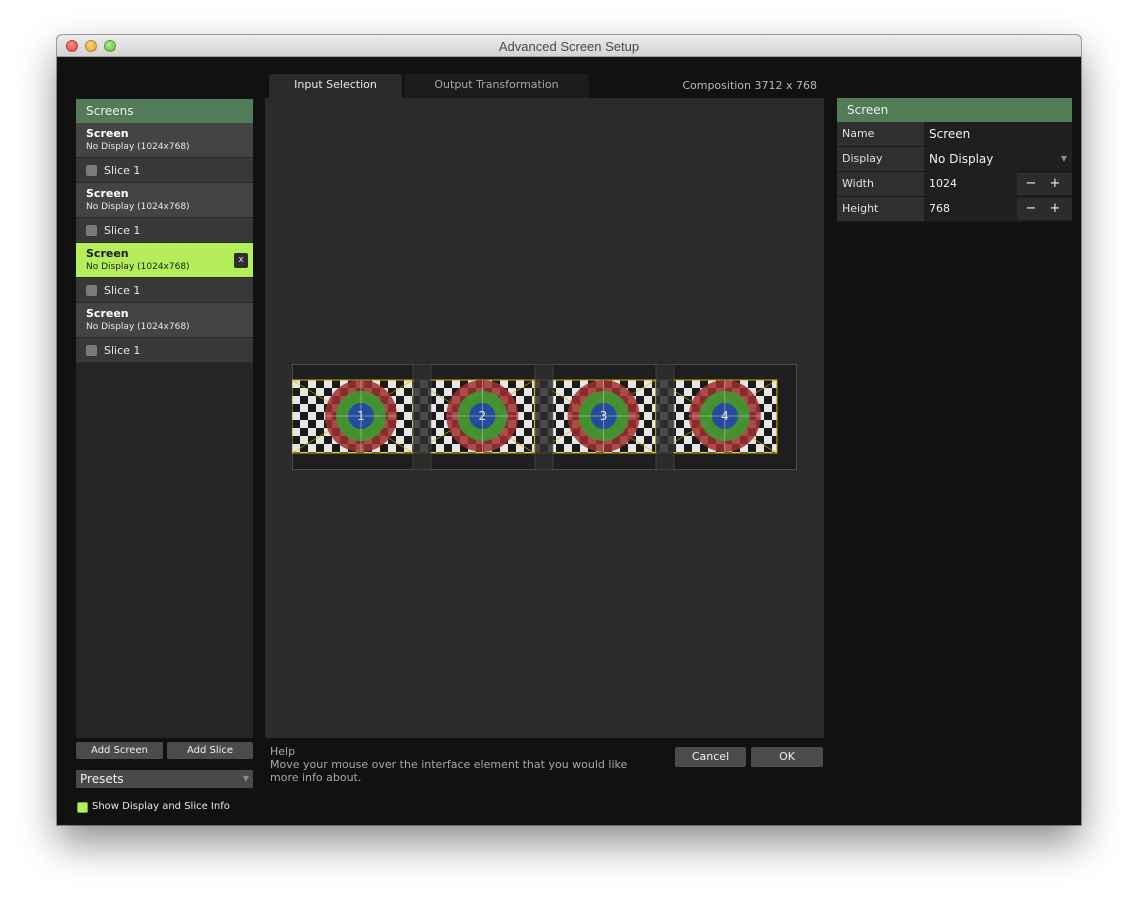 Image resolution: width=1138 pixels, height=904 pixels. Describe the element at coordinates (353, 416) in the screenshot. I see `screen-tile-1: 1` at that location.